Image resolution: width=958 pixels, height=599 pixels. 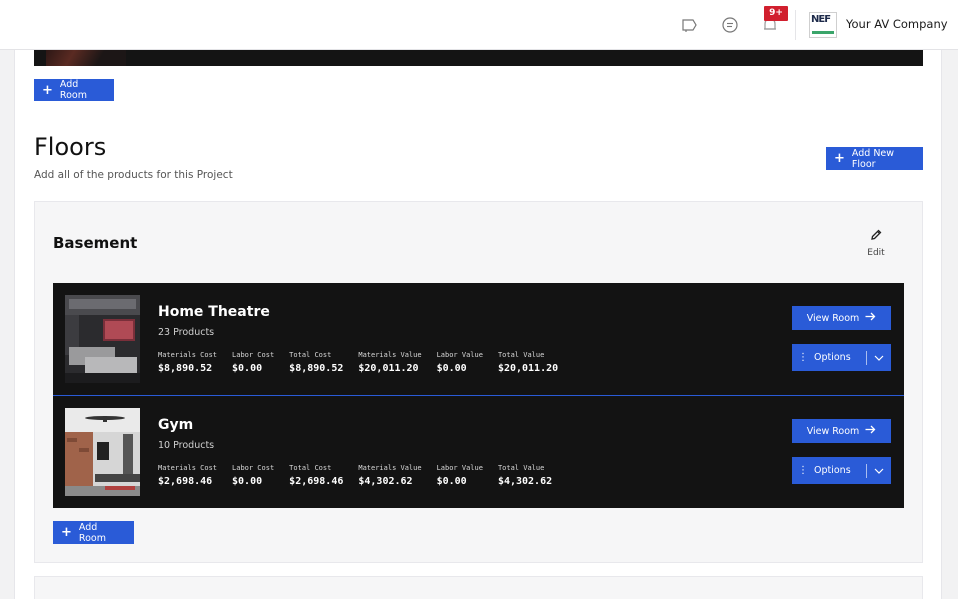 What do you see at coordinates (478, 58) in the screenshot?
I see `previous-room-card` at bounding box center [478, 58].